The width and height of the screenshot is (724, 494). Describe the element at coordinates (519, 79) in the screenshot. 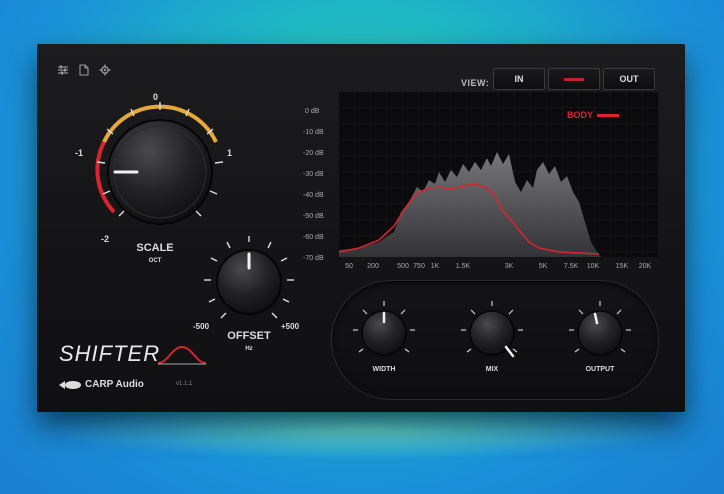

I see `view-in-button: IN` at that location.